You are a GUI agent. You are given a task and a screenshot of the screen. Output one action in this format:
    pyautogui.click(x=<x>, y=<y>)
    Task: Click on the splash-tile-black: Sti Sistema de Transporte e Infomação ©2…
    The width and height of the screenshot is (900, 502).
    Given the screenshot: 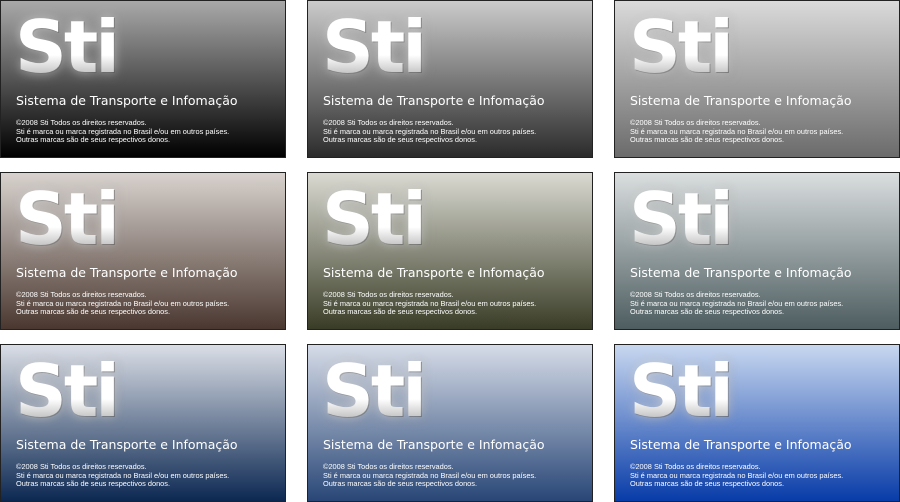 What is the action you would take?
    pyautogui.click(x=143, y=79)
    